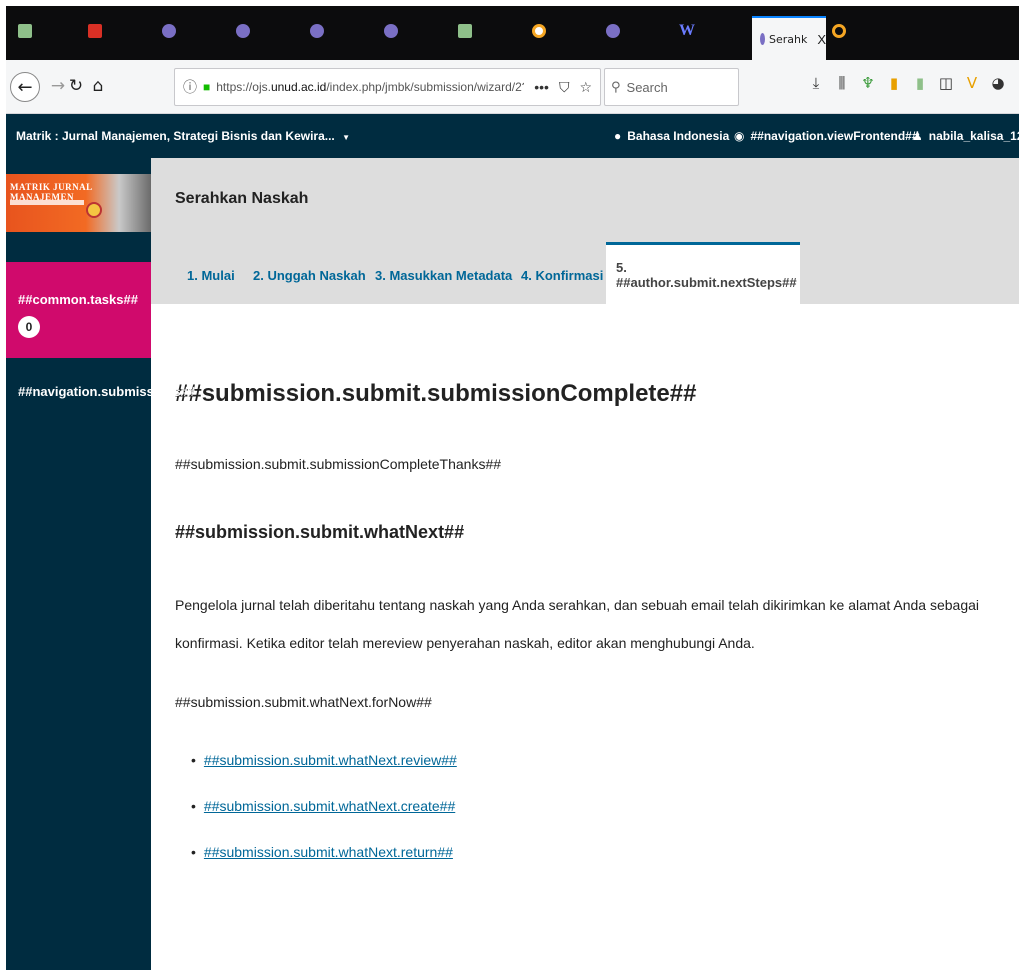  What do you see at coordinates (328, 852) in the screenshot?
I see `return-dashboard-link: ##submission.submit.whatNext.return##` at bounding box center [328, 852].